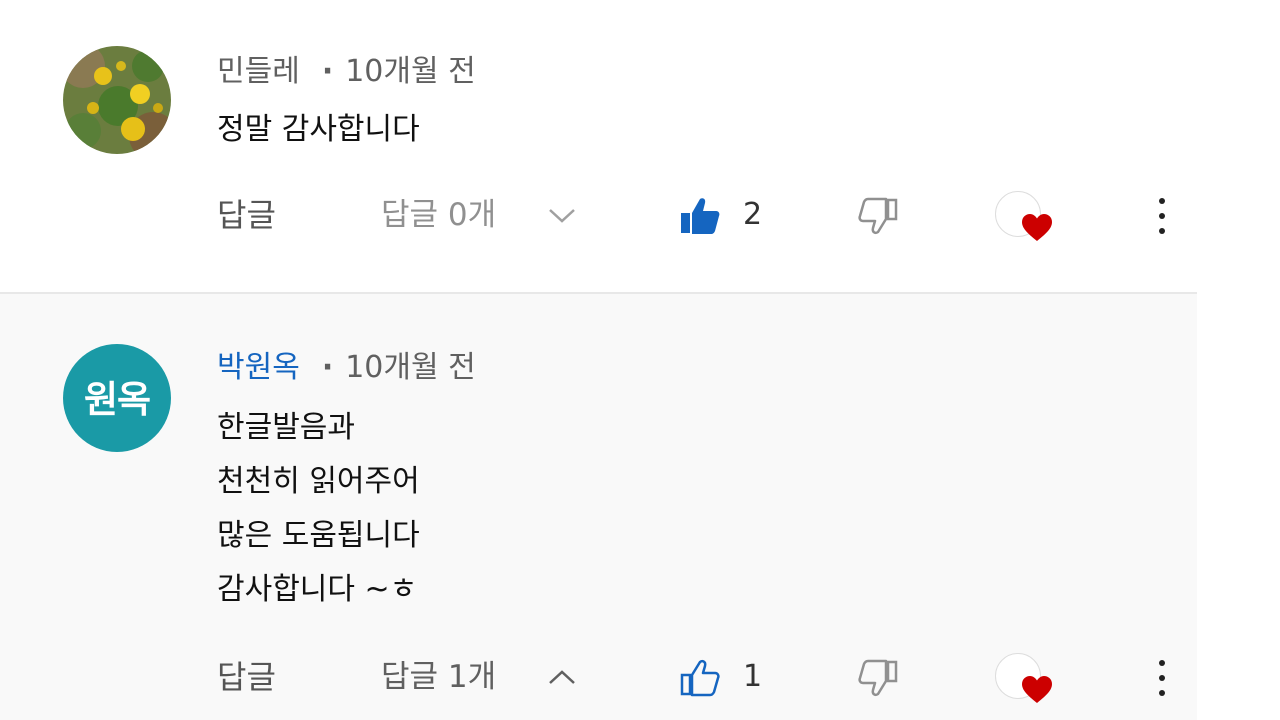 Image resolution: width=1280 pixels, height=720 pixels. What do you see at coordinates (258, 367) in the screenshot?
I see `author-name: 박원옥` at bounding box center [258, 367].